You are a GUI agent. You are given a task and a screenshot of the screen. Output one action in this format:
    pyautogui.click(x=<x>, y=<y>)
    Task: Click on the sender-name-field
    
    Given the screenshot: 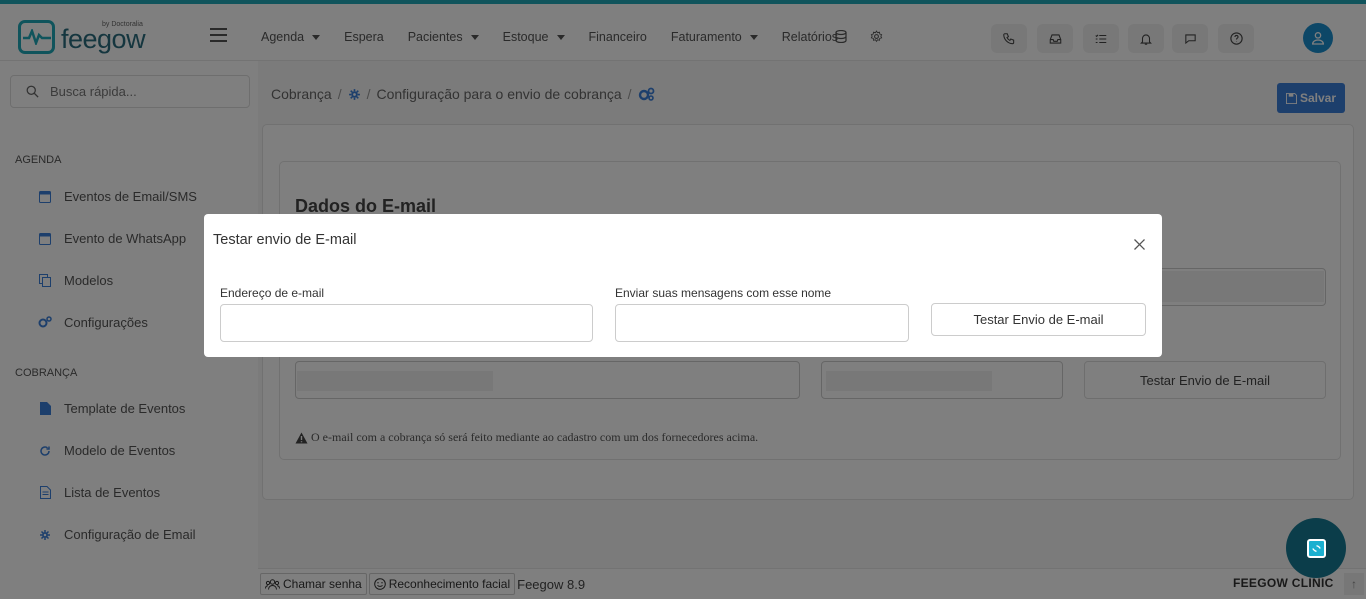 What is the action you would take?
    pyautogui.click(x=762, y=323)
    